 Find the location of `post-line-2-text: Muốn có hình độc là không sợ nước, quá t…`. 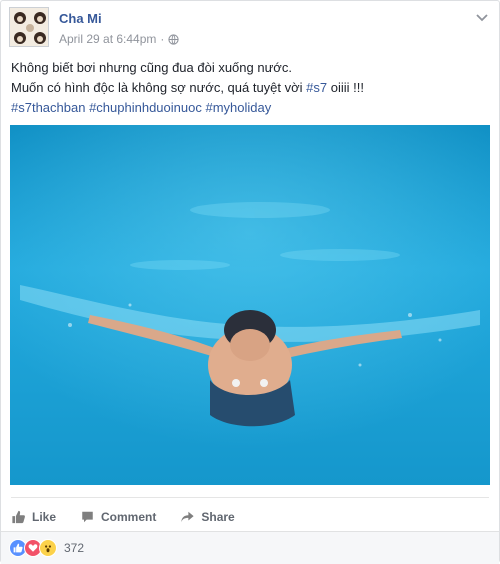

post-line-2-text: Muốn có hình độc là không sợ nước, quá t… is located at coordinates (159, 87).